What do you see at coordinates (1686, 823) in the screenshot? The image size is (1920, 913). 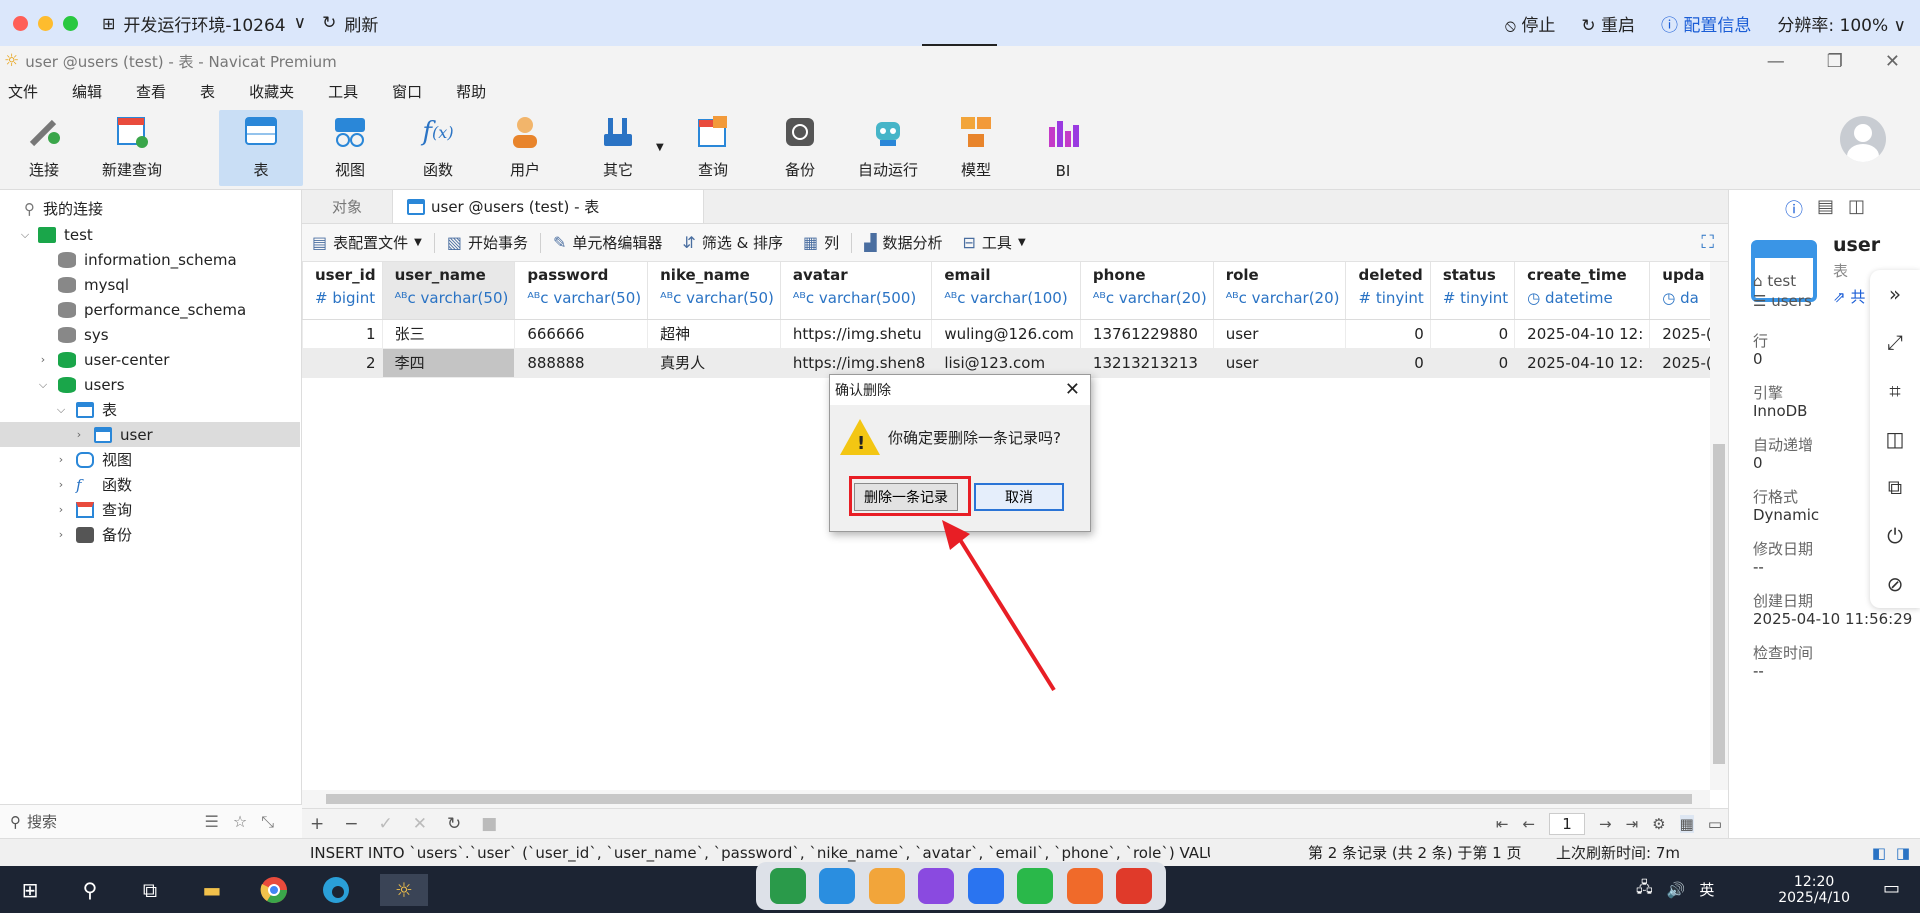 I see `grid-view-icon: ▦` at bounding box center [1686, 823].